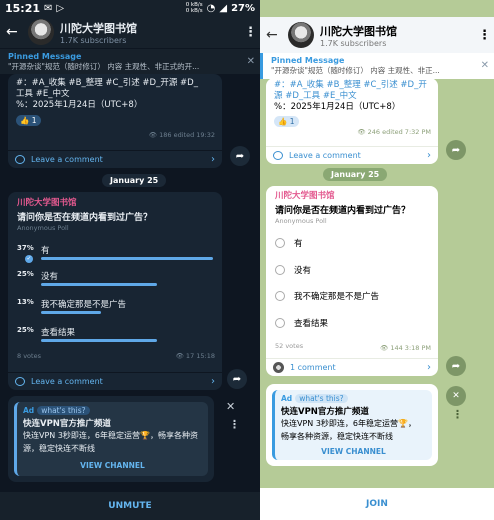  Describe the element at coordinates (115, 336) in the screenshot. I see `poll-option: 25% 查看结果` at that location.